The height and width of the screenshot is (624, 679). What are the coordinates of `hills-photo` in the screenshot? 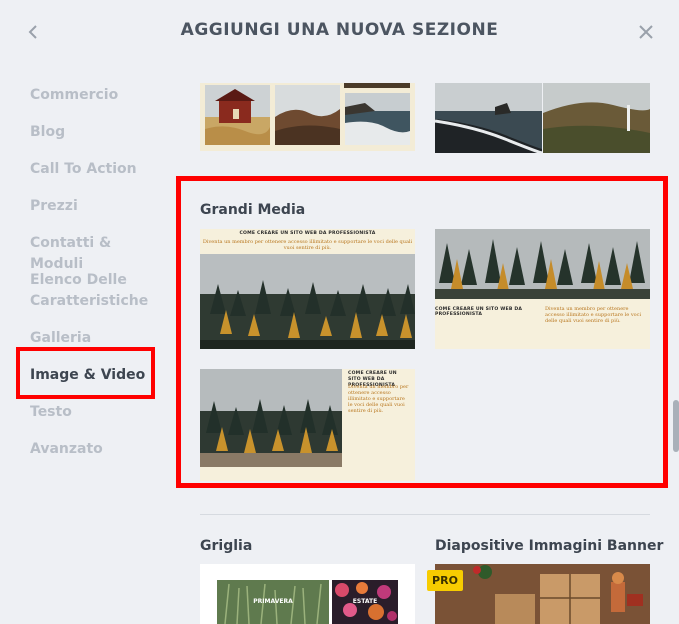 It's located at (307, 115).